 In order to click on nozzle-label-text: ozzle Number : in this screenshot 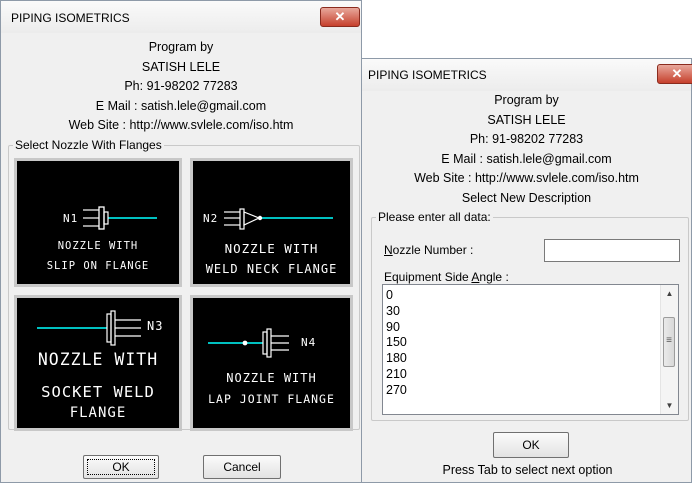, I will do `click(433, 250)`.